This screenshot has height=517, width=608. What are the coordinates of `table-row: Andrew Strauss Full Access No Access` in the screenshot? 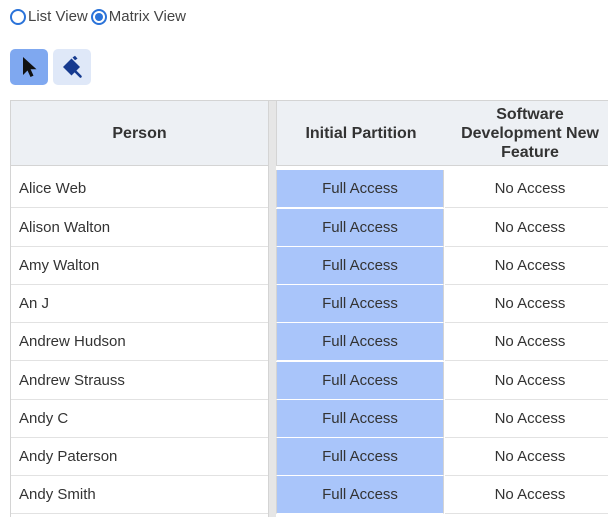 It's located at (309, 381).